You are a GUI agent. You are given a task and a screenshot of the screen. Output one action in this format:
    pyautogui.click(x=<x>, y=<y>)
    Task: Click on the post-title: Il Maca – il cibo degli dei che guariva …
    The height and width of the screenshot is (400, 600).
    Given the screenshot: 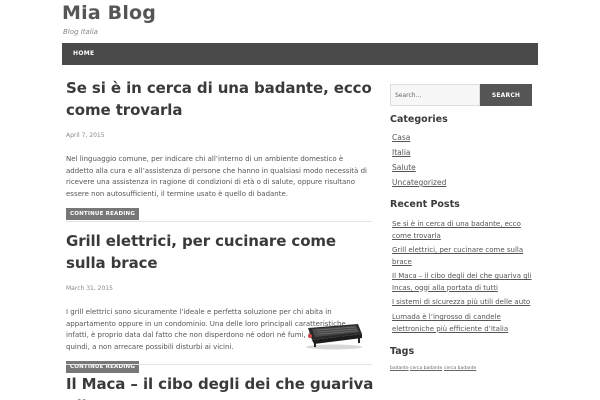 What is the action you would take?
    pyautogui.click(x=226, y=386)
    